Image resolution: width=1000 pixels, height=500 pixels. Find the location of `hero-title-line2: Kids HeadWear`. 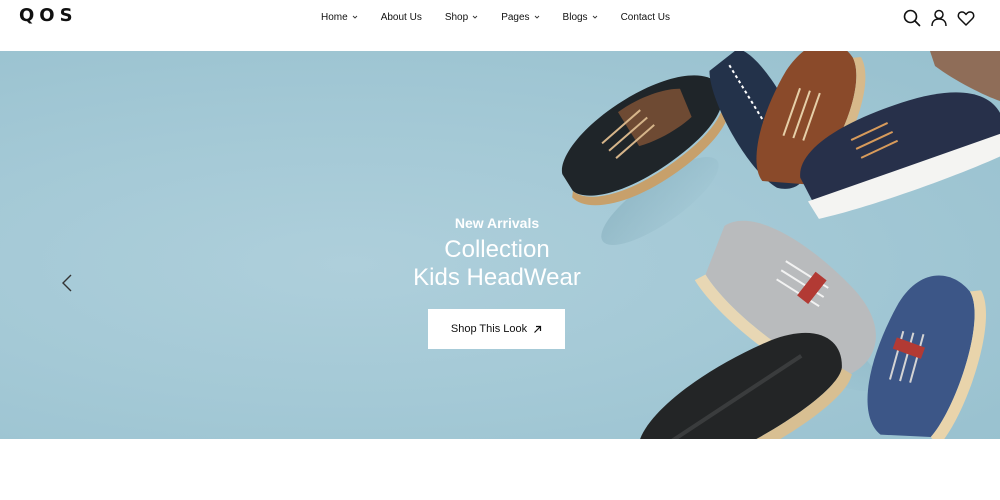

hero-title-line2: Kids HeadWear is located at coordinates (497, 277).